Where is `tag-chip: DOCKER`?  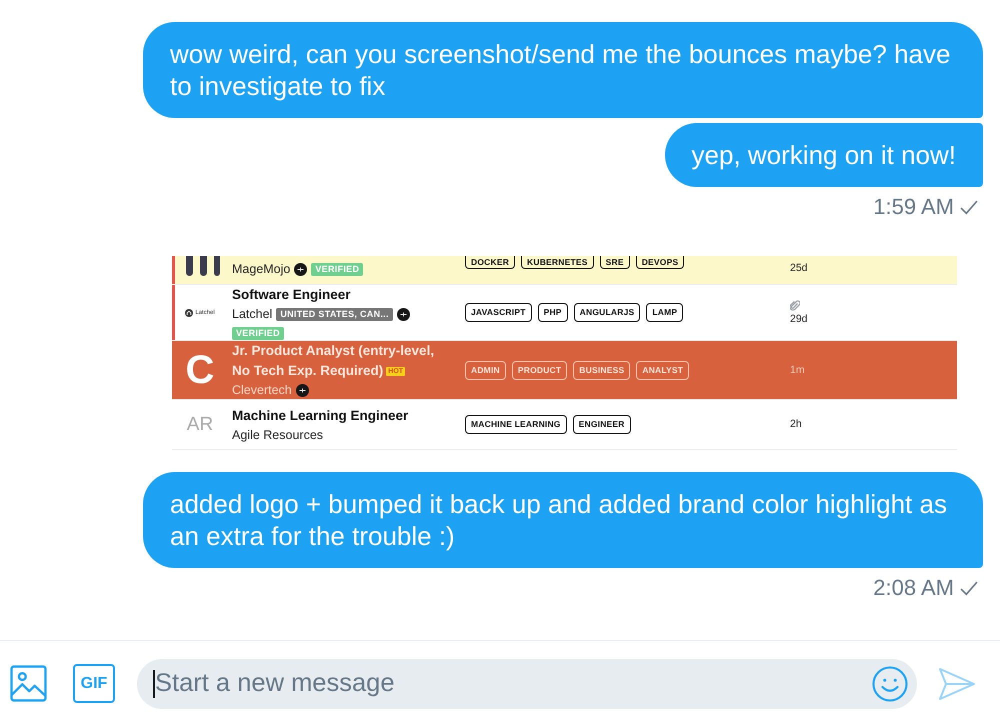
tag-chip: DOCKER is located at coordinates (490, 262).